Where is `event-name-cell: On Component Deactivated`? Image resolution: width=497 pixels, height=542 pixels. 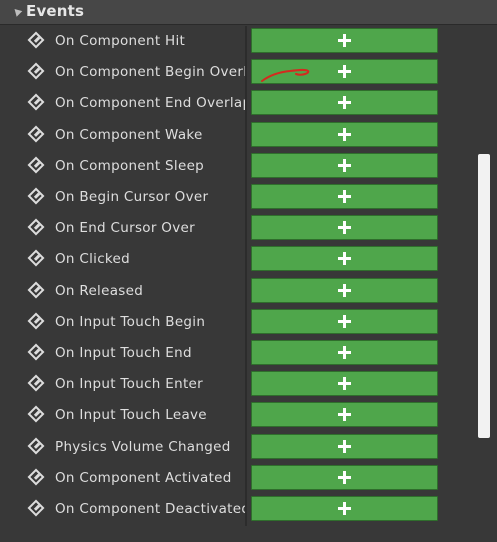
event-name-cell: On Component Deactivated is located at coordinates (122, 509).